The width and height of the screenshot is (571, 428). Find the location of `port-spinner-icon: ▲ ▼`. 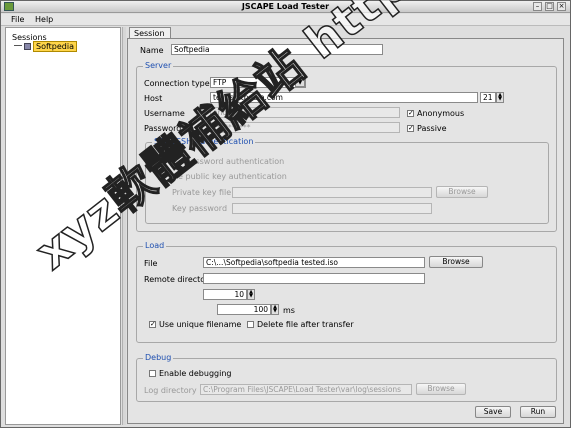

port-spinner-icon: ▲ ▼ is located at coordinates (500, 97).